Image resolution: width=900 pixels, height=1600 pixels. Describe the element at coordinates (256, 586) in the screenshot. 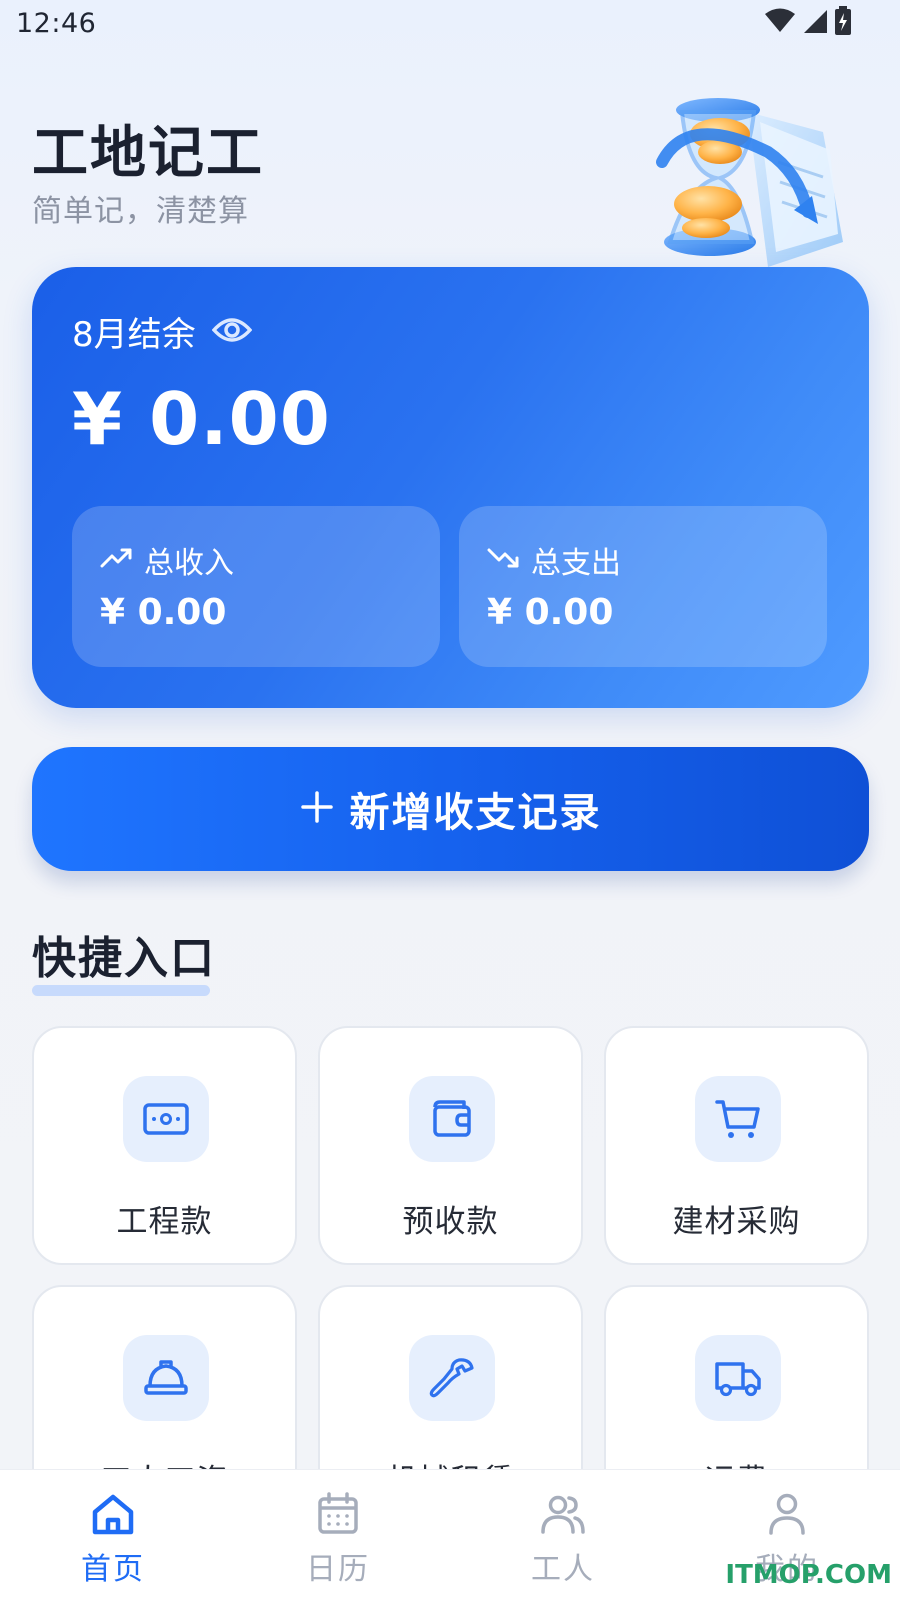

I see `income-summary: 总收入 ¥ 0.00` at that location.